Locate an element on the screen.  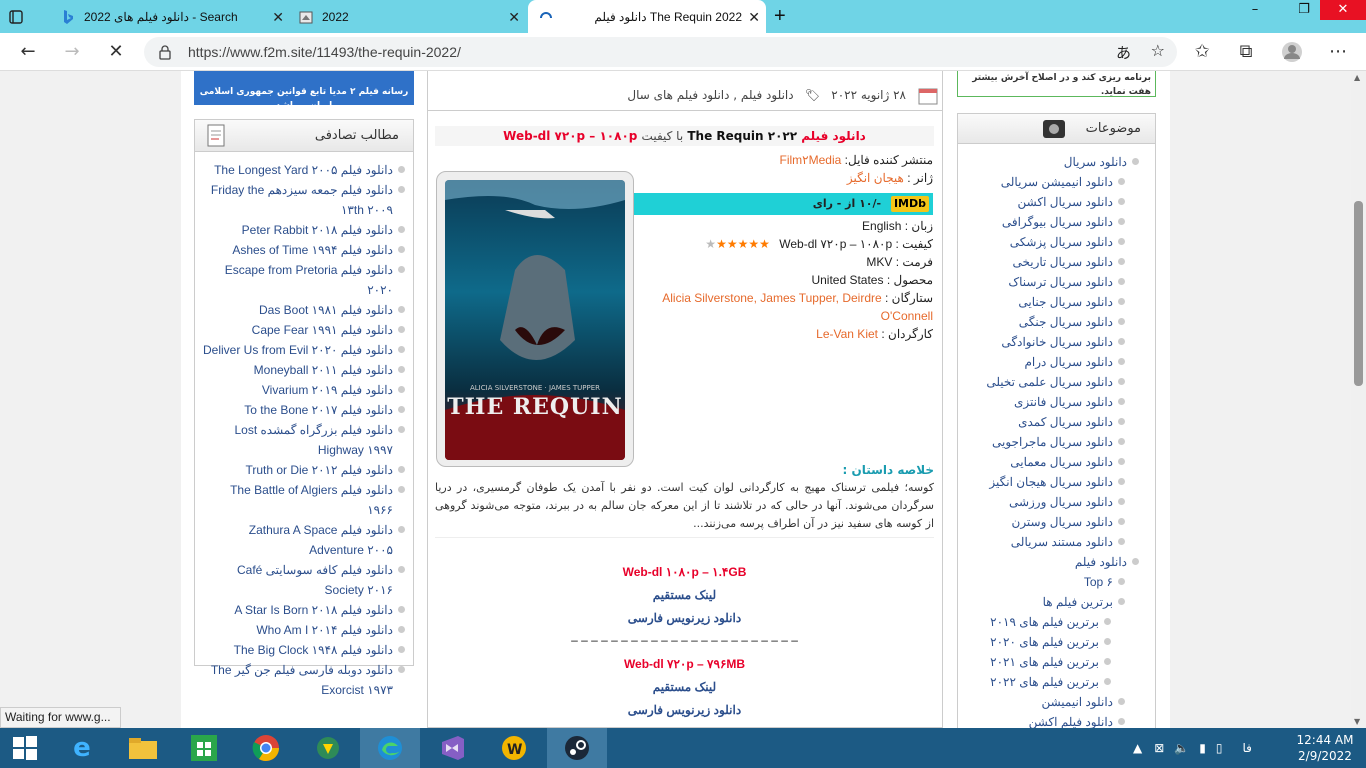
topic-link: دانلود سریال بیوگرافی is located at coordinates (1041, 222).